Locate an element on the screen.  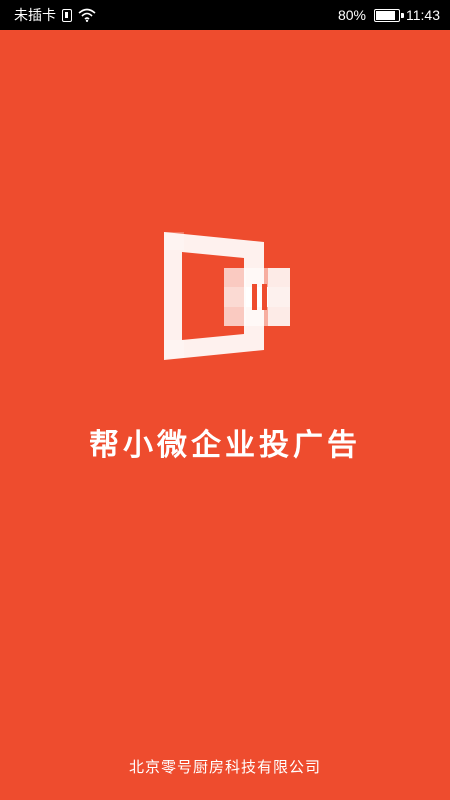
battery-icon is located at coordinates (389, 15).